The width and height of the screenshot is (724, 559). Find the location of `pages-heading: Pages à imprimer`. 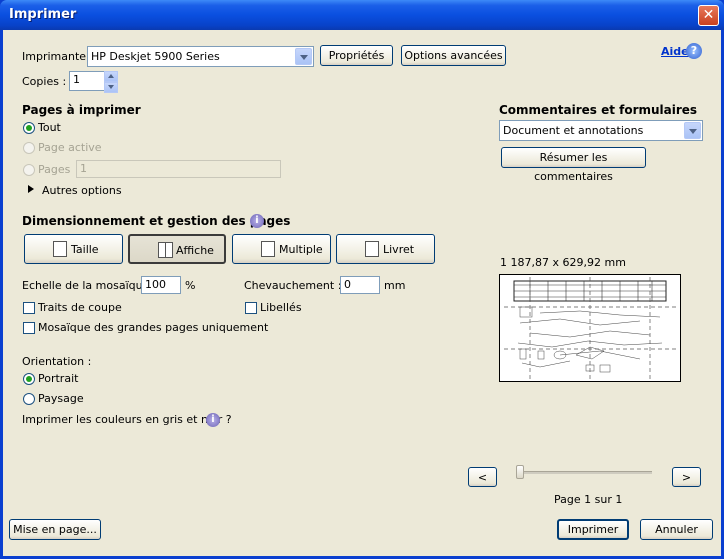

pages-heading: Pages à imprimer is located at coordinates (81, 110).